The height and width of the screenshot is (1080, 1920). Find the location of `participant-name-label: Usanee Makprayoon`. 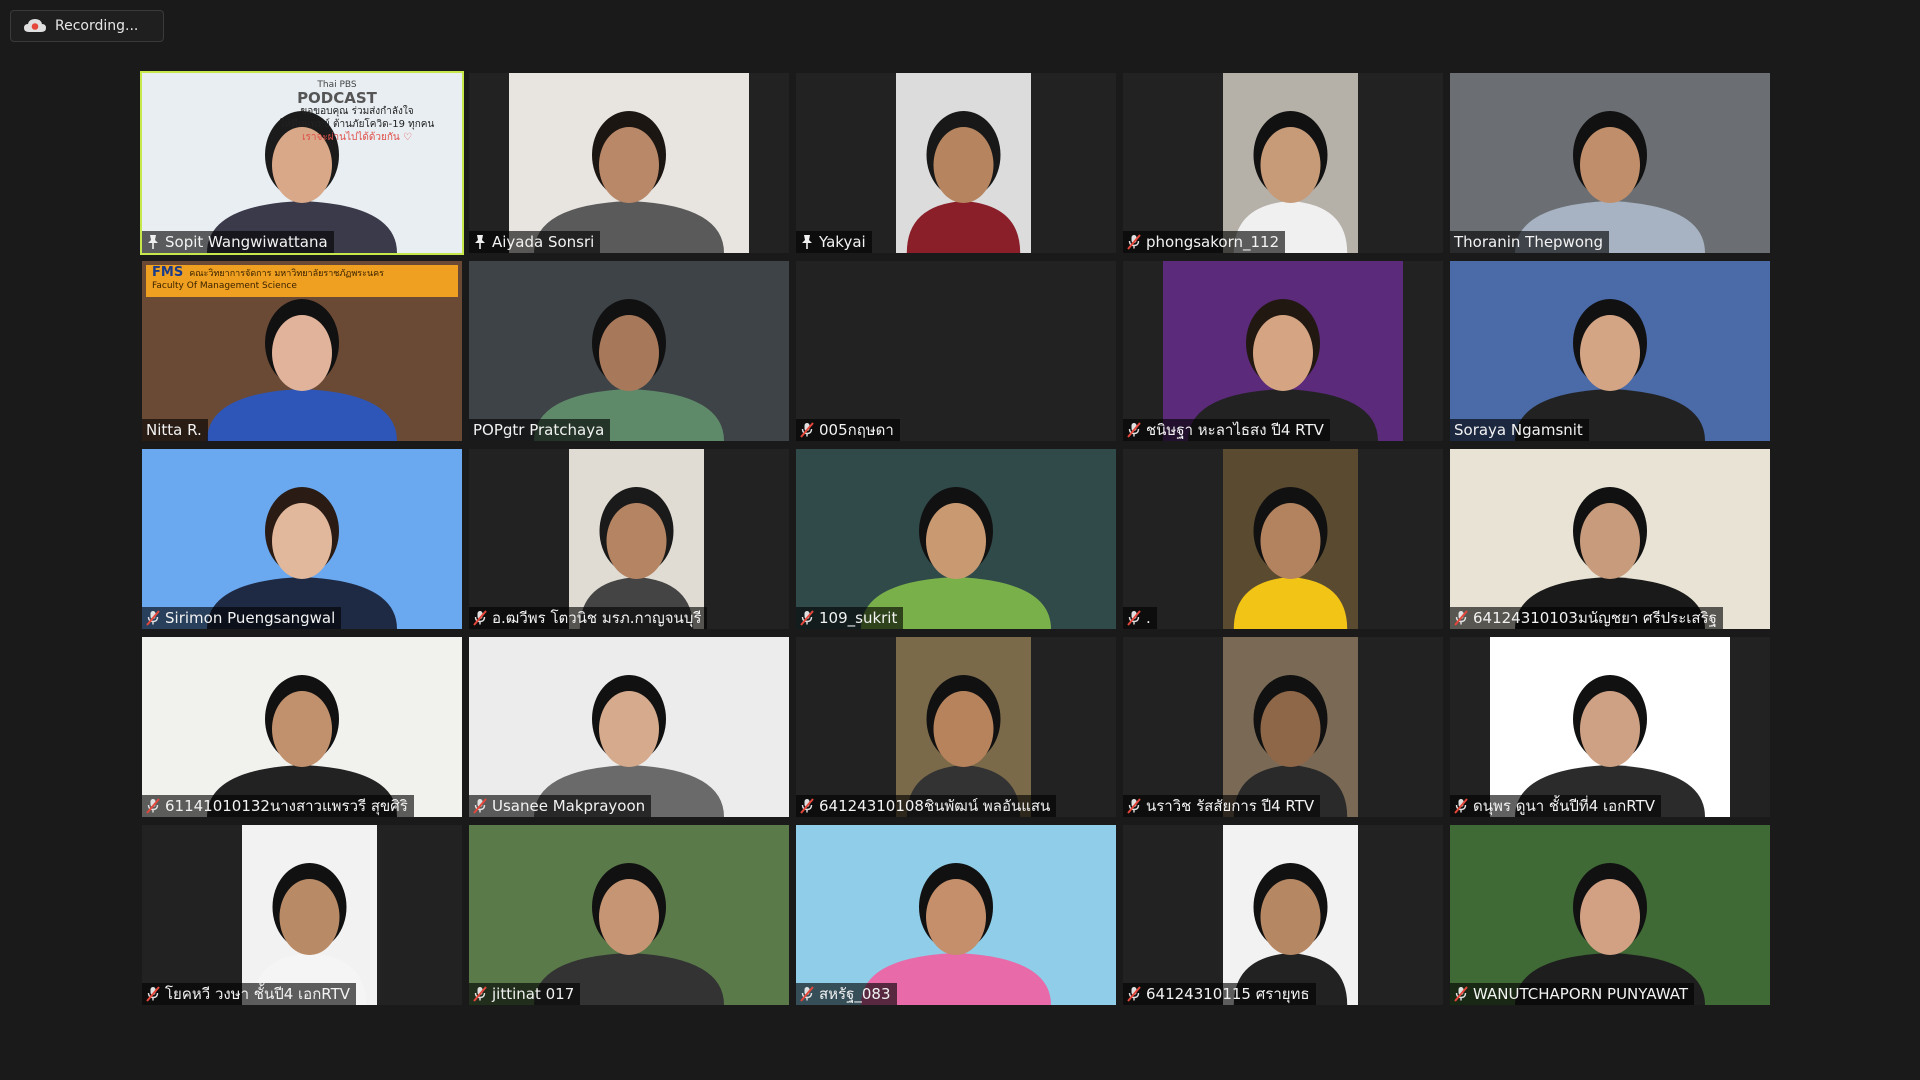

participant-name-label: Usanee Makprayoon is located at coordinates (560, 806).